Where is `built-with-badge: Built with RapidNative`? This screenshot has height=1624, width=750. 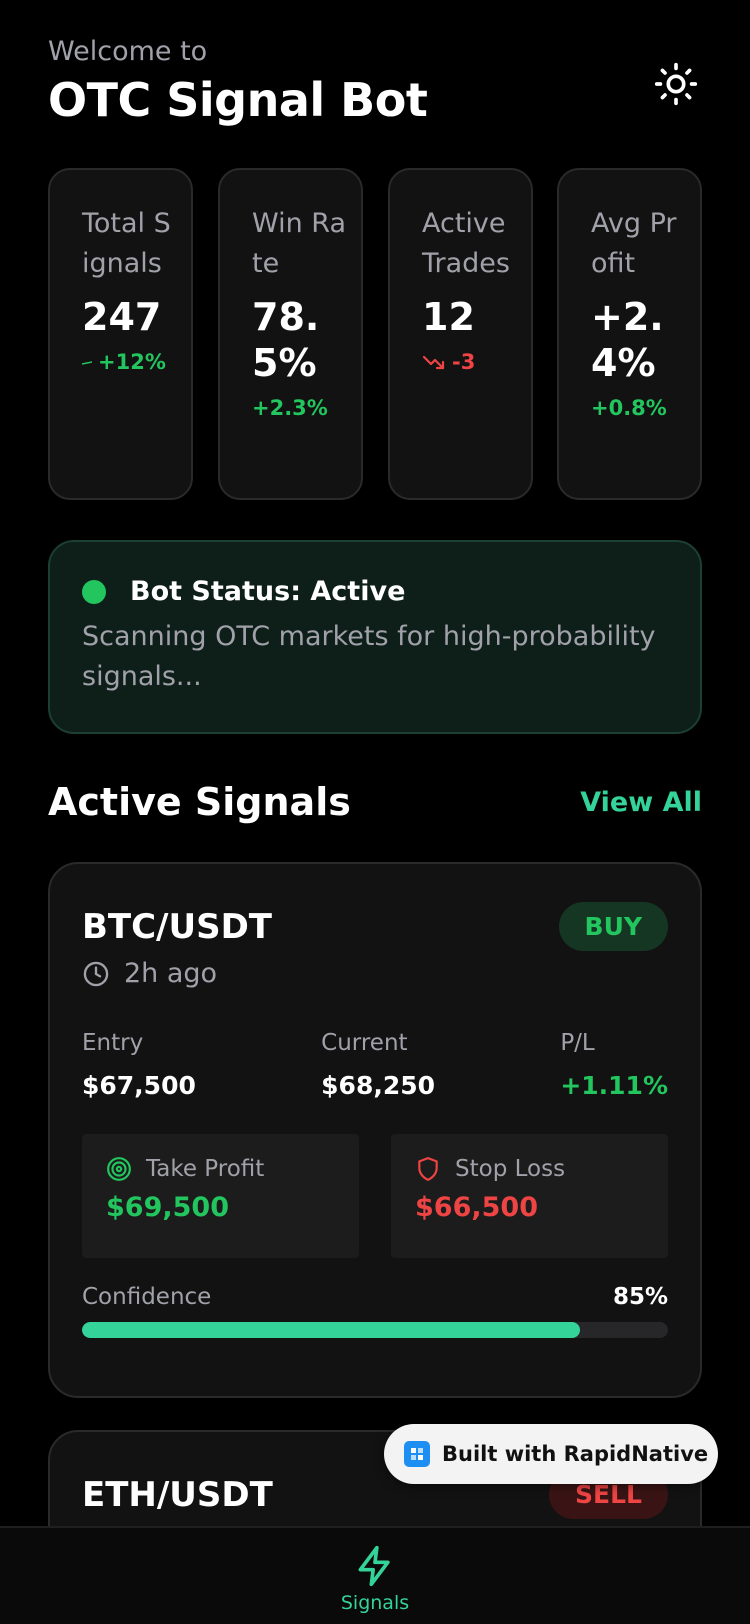
built-with-badge: Built with RapidNative is located at coordinates (551, 1454).